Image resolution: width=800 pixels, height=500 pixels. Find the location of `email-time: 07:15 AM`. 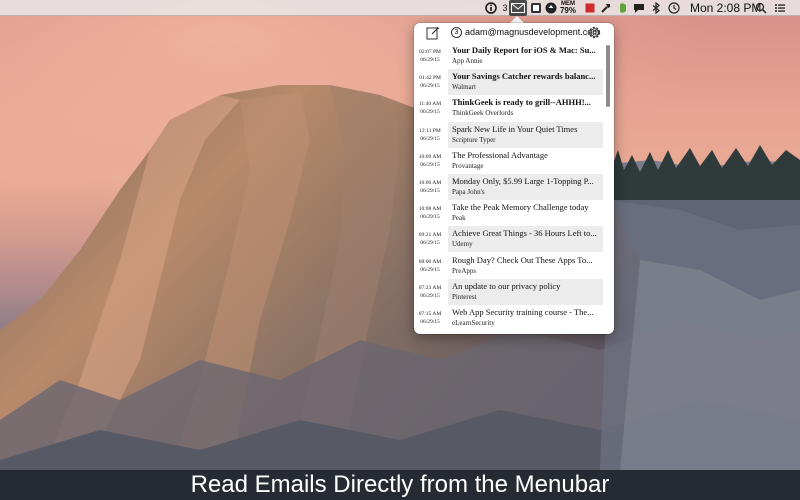

email-time: 07:15 AM is located at coordinates (430, 314).